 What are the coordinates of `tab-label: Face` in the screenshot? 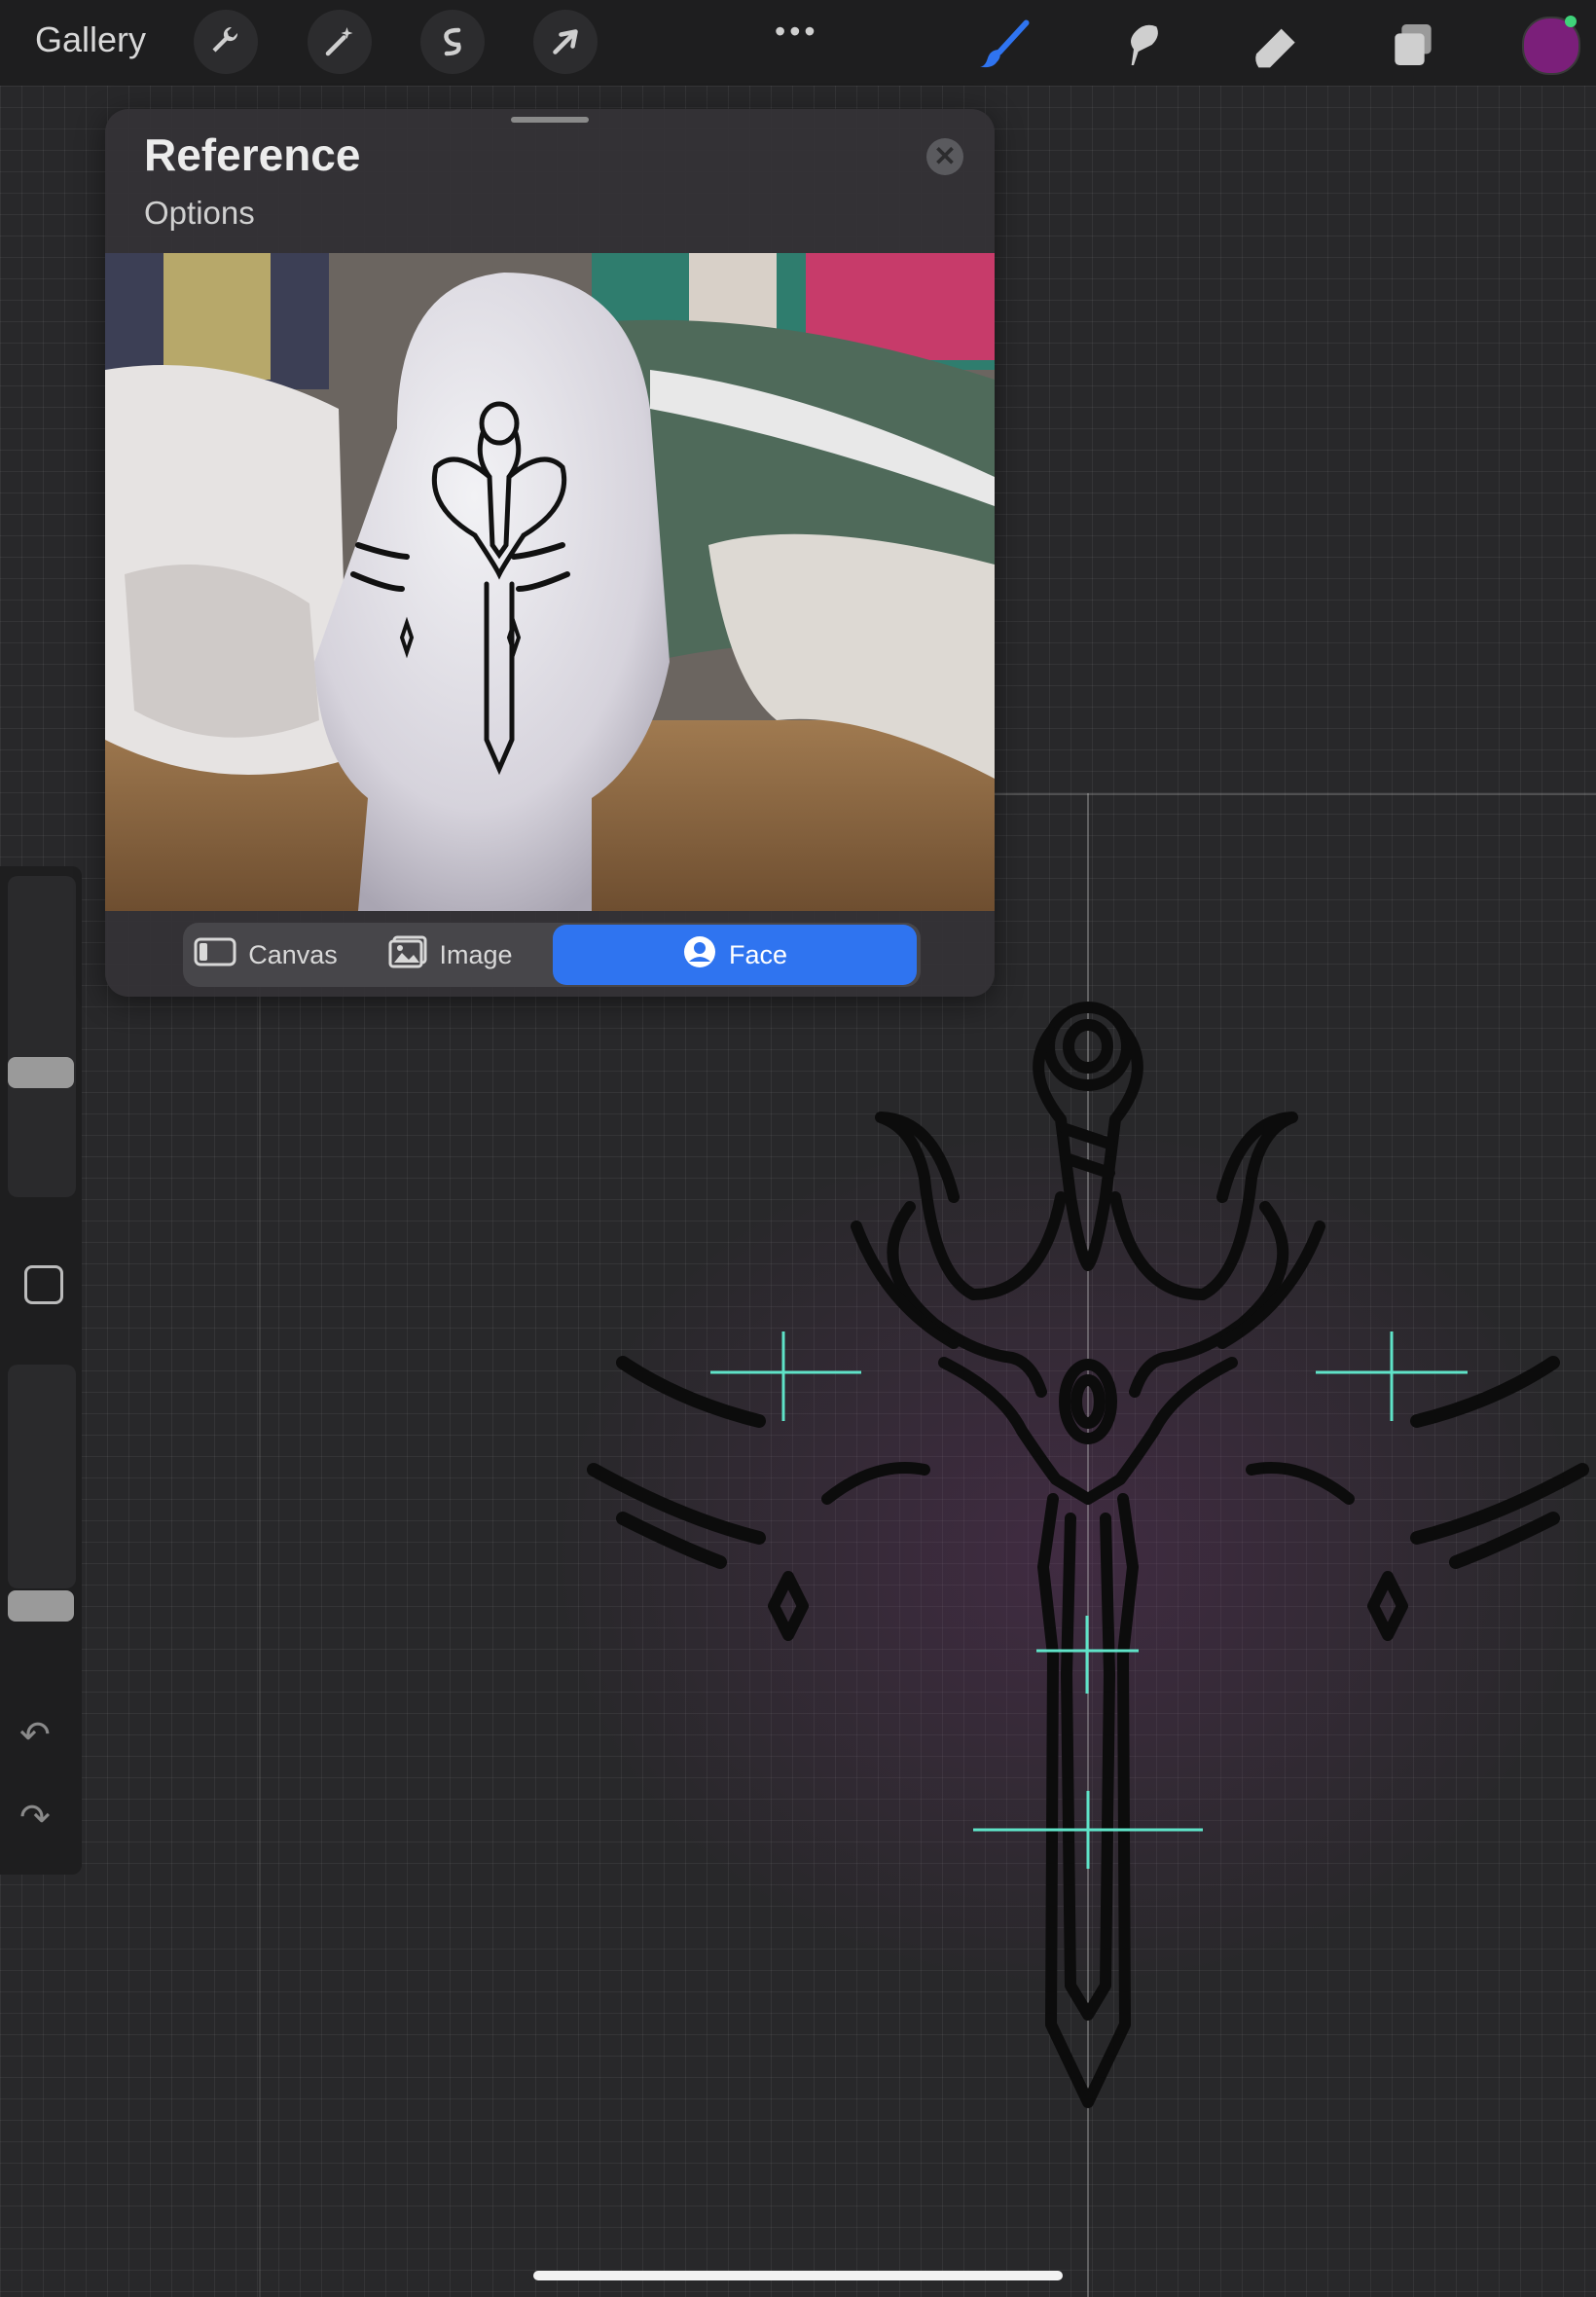 It's located at (758, 954).